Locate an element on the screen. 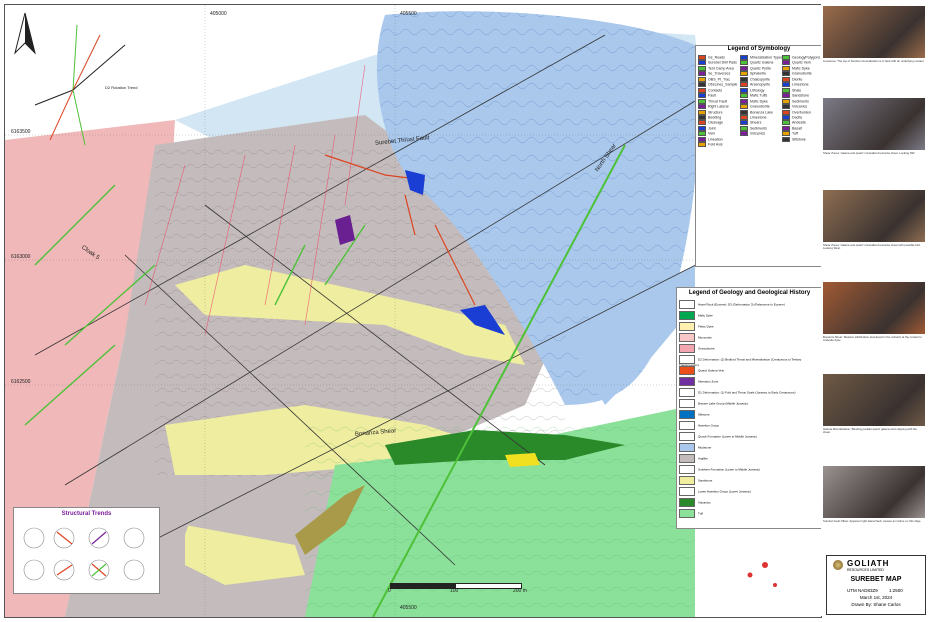 The image size is (932, 622). scale-label: 0 is located at coordinates (389, 591).